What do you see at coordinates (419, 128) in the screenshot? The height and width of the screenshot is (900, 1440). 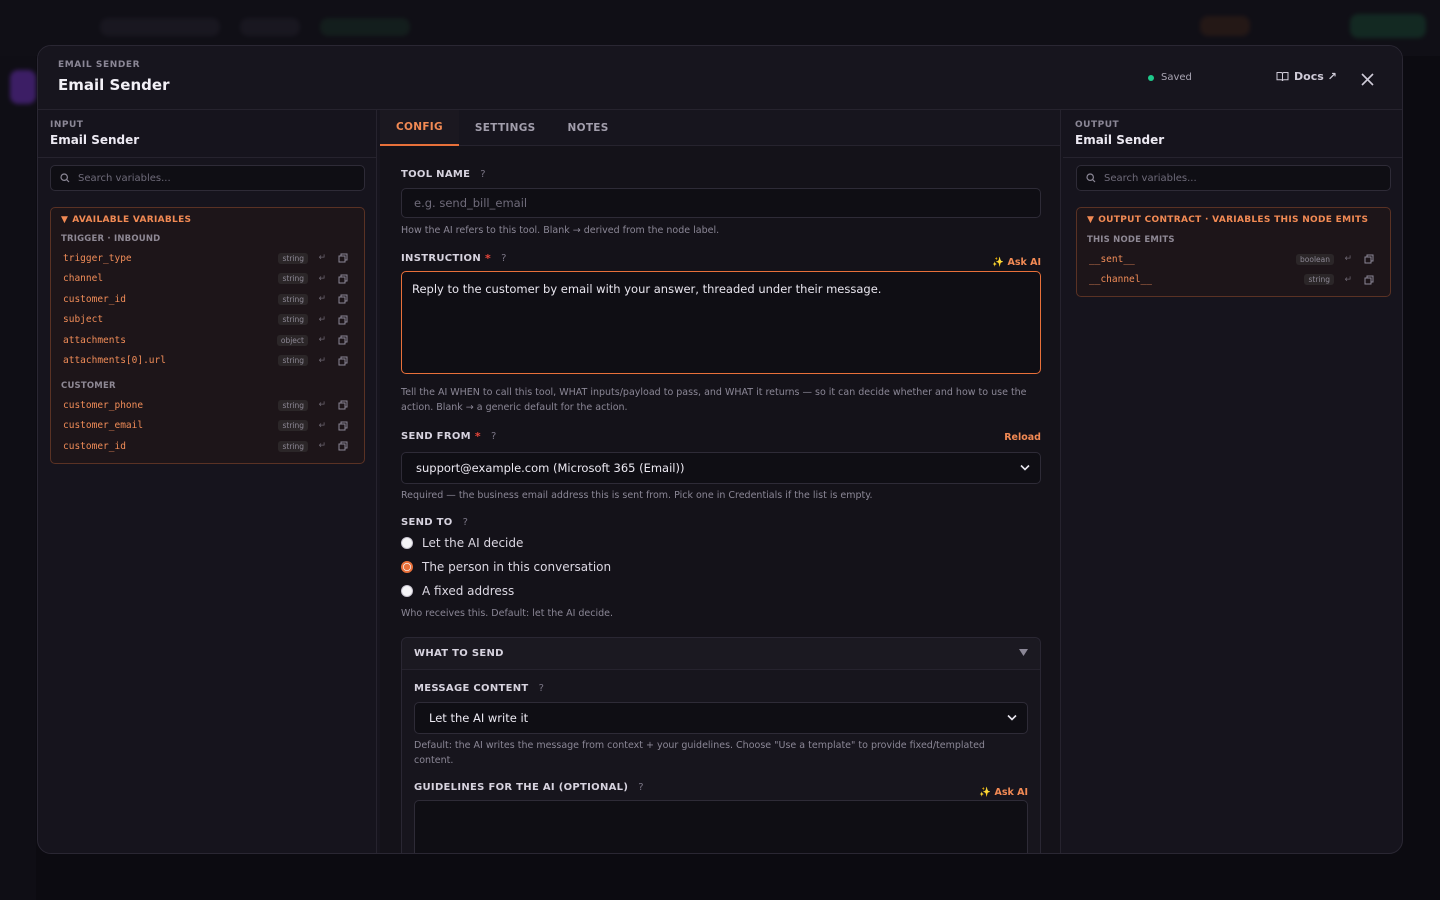 I see `tab-config: CONFIG` at bounding box center [419, 128].